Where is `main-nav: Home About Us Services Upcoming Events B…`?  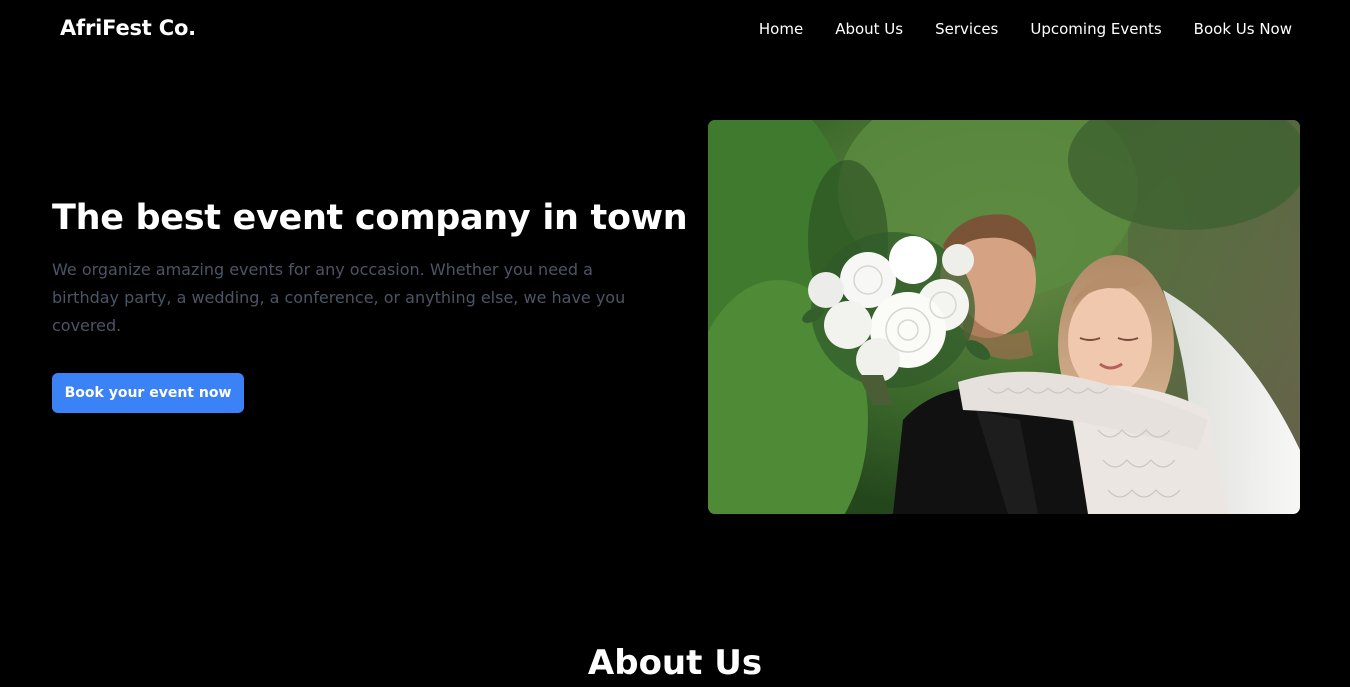 main-nav: Home About Us Services Upcoming Events B… is located at coordinates (1025, 28).